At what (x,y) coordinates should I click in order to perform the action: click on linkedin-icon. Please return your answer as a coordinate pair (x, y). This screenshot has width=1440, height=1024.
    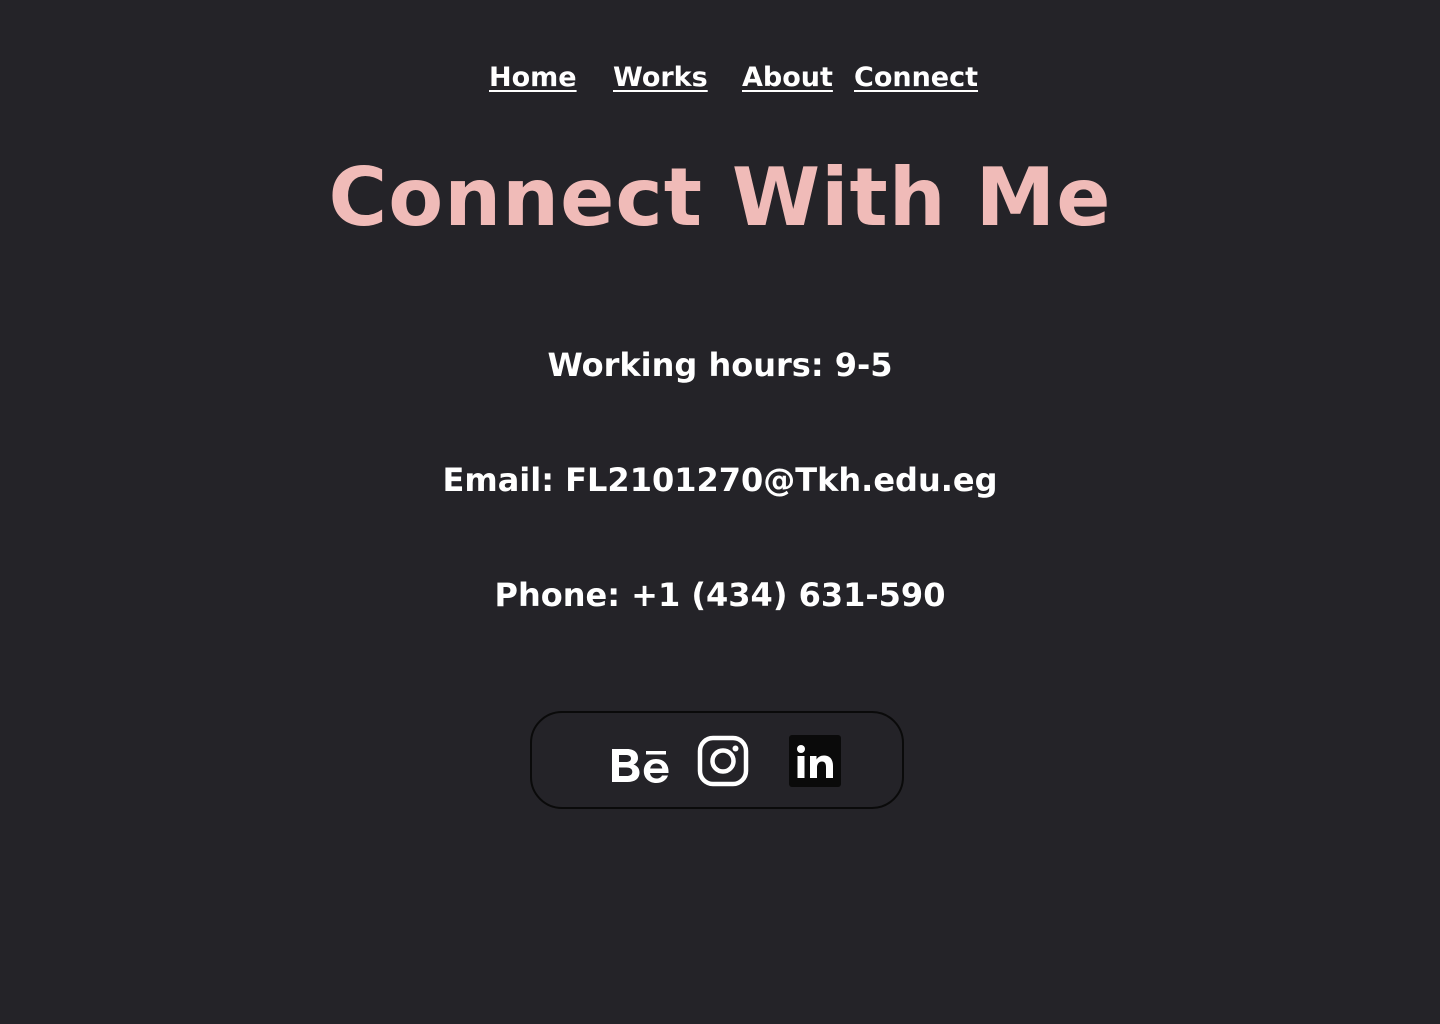
    Looking at the image, I should click on (815, 761).